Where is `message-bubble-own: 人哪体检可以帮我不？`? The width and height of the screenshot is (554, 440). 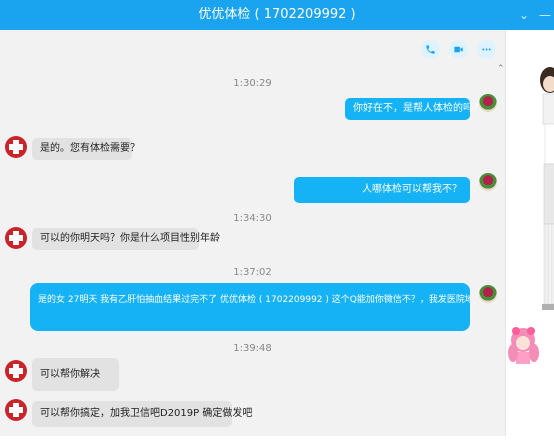 message-bubble-own: 人哪体检可以帮我不？ is located at coordinates (382, 190).